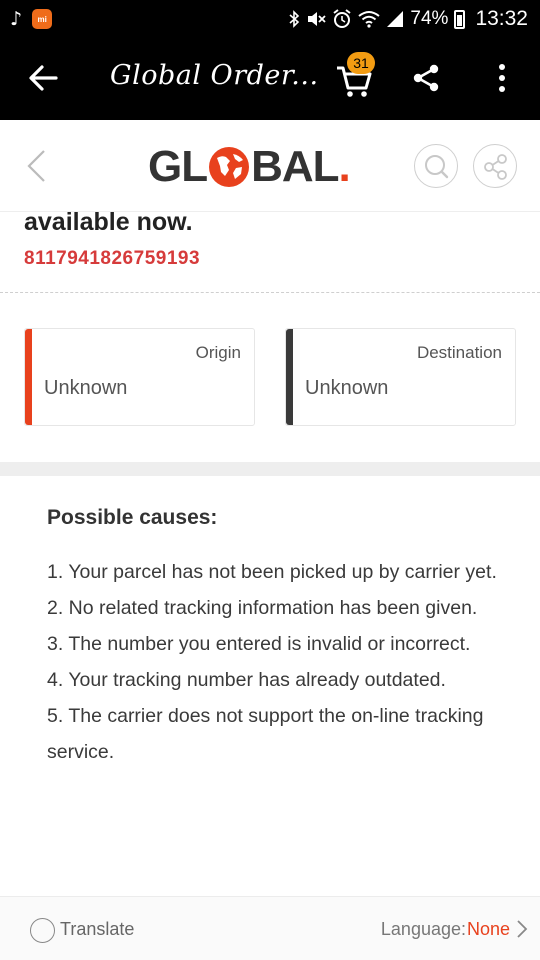 The height and width of the screenshot is (960, 540). What do you see at coordinates (460, 19) in the screenshot?
I see `battery-icon` at bounding box center [460, 19].